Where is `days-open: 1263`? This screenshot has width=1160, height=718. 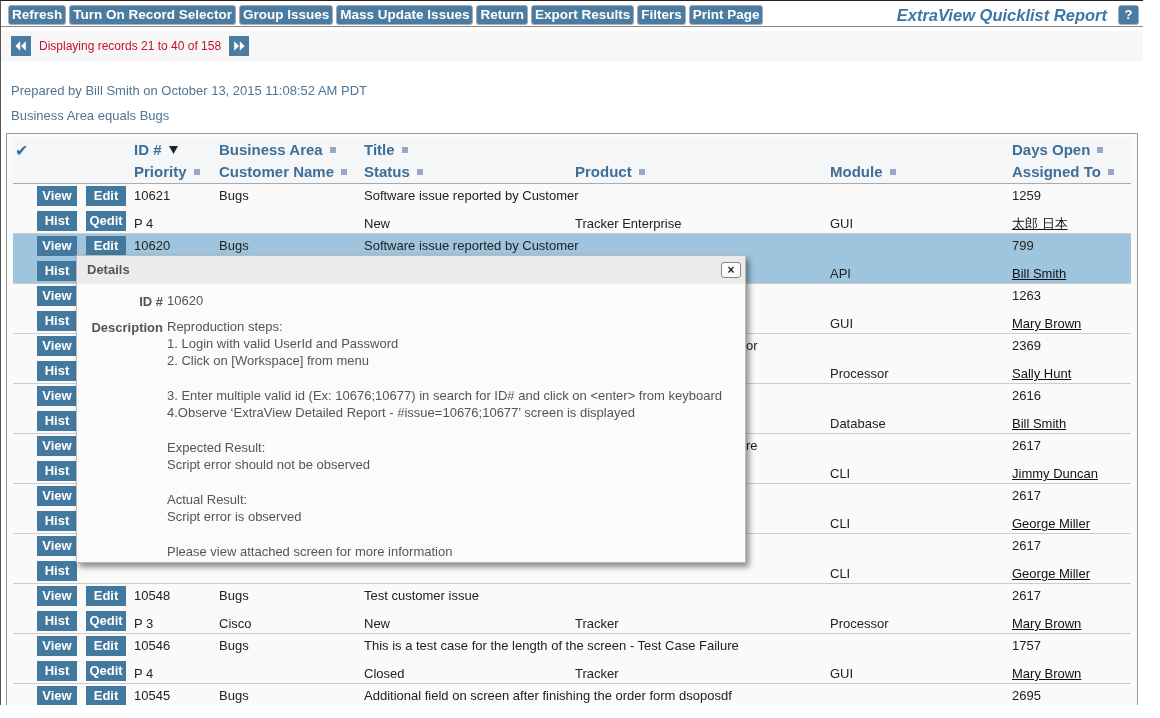
days-open: 1263 is located at coordinates (1026, 295).